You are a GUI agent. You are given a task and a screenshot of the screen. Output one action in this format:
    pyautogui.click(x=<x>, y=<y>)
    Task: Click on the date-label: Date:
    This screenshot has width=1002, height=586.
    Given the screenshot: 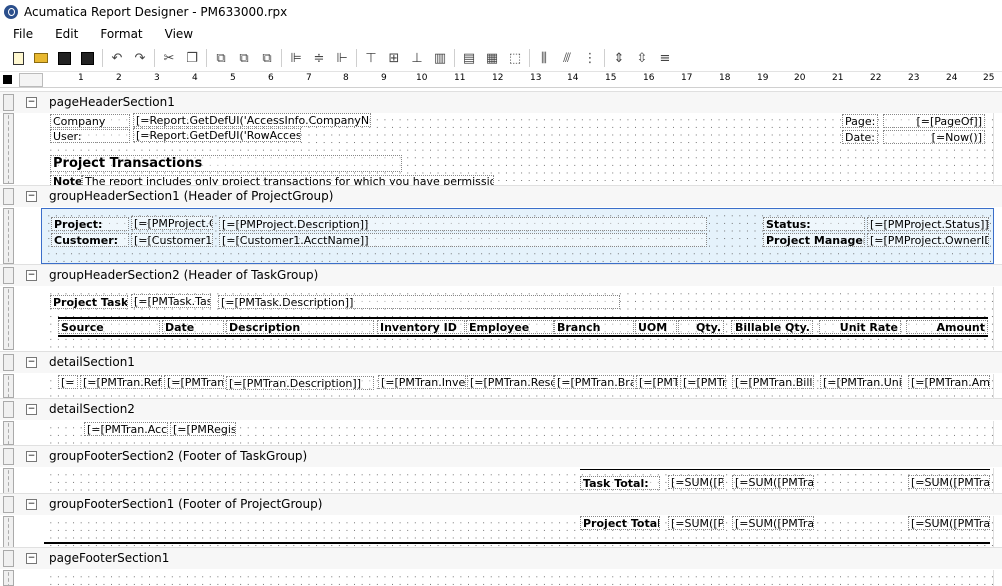 What is the action you would take?
    pyautogui.click(x=860, y=137)
    